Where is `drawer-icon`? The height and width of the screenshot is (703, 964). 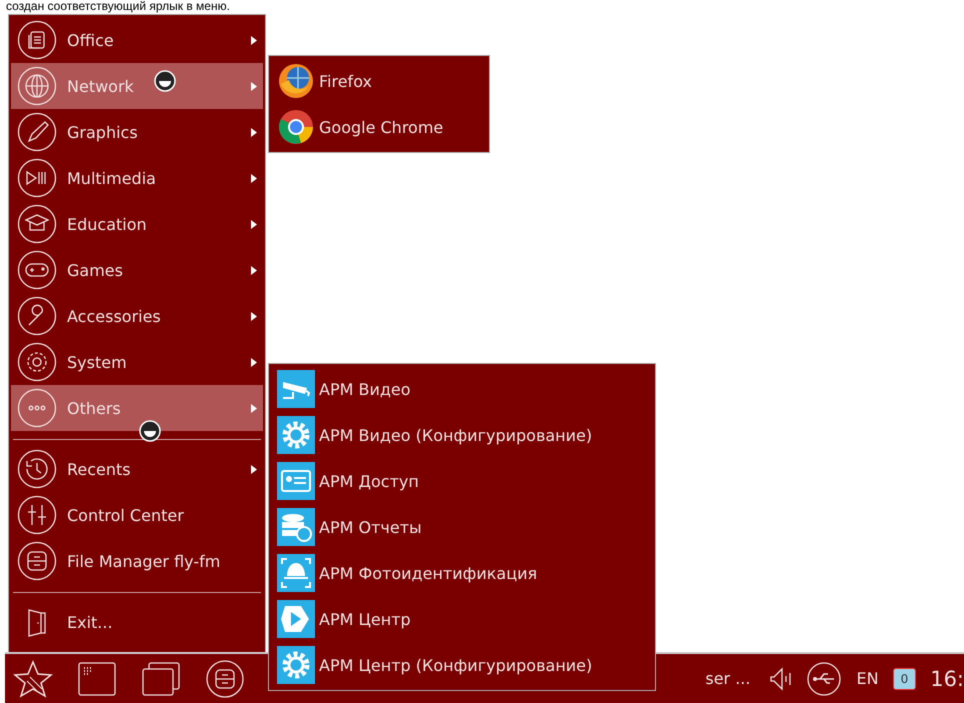 drawer-icon is located at coordinates (37, 561).